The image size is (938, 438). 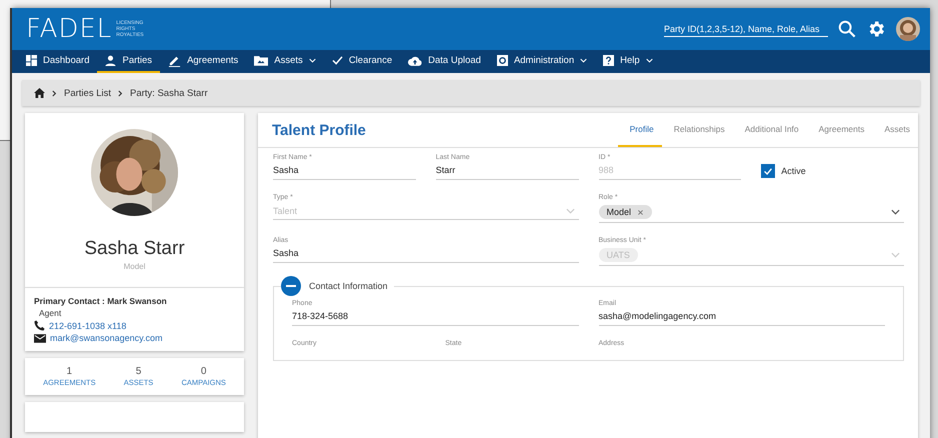 I want to click on nav-tab: Administration, so click(x=542, y=61).